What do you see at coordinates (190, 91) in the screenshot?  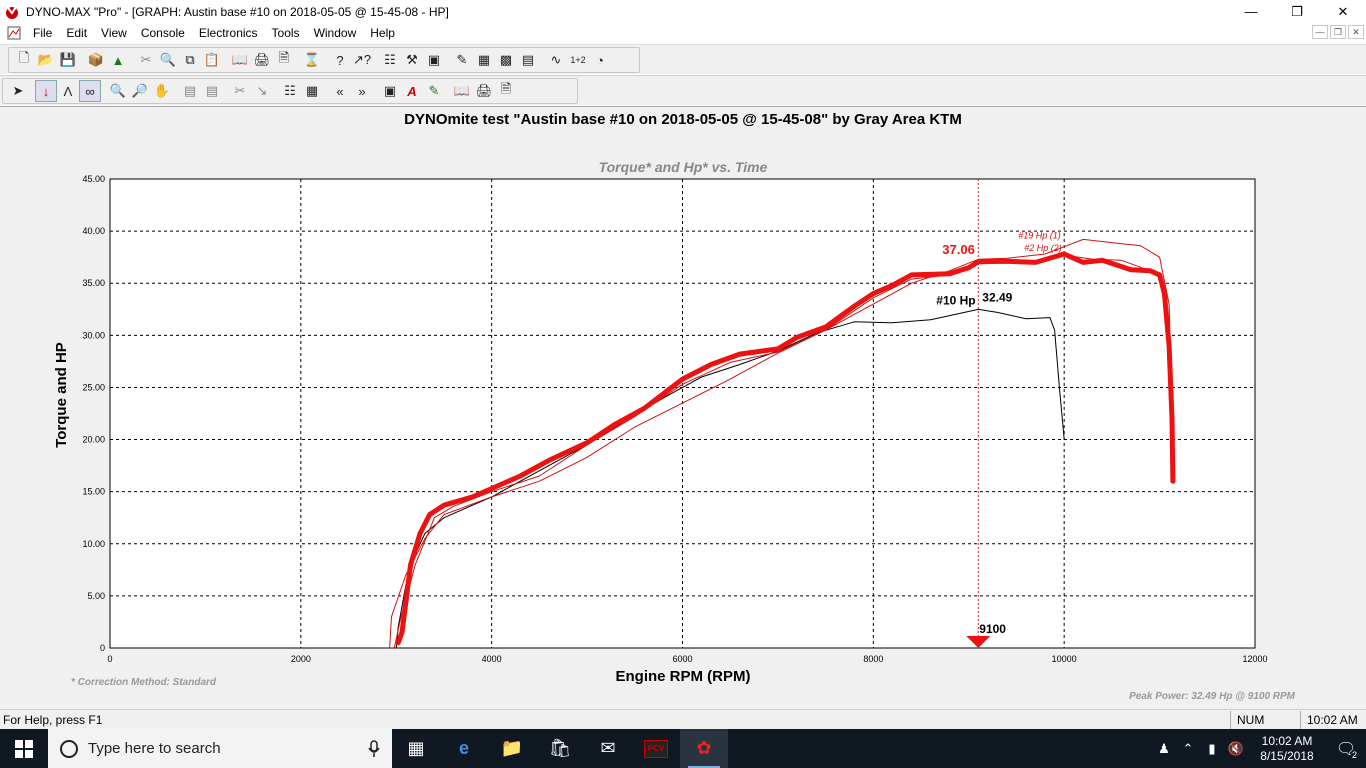 I see `stack-icon: ▤` at bounding box center [190, 91].